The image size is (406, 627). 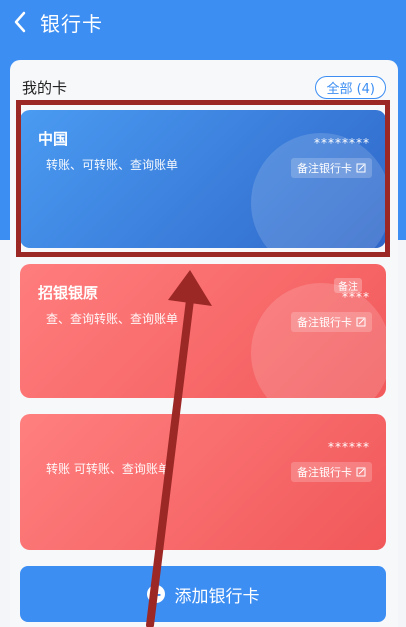 I want to click on bank-name: 招银银原, so click(x=68, y=293).